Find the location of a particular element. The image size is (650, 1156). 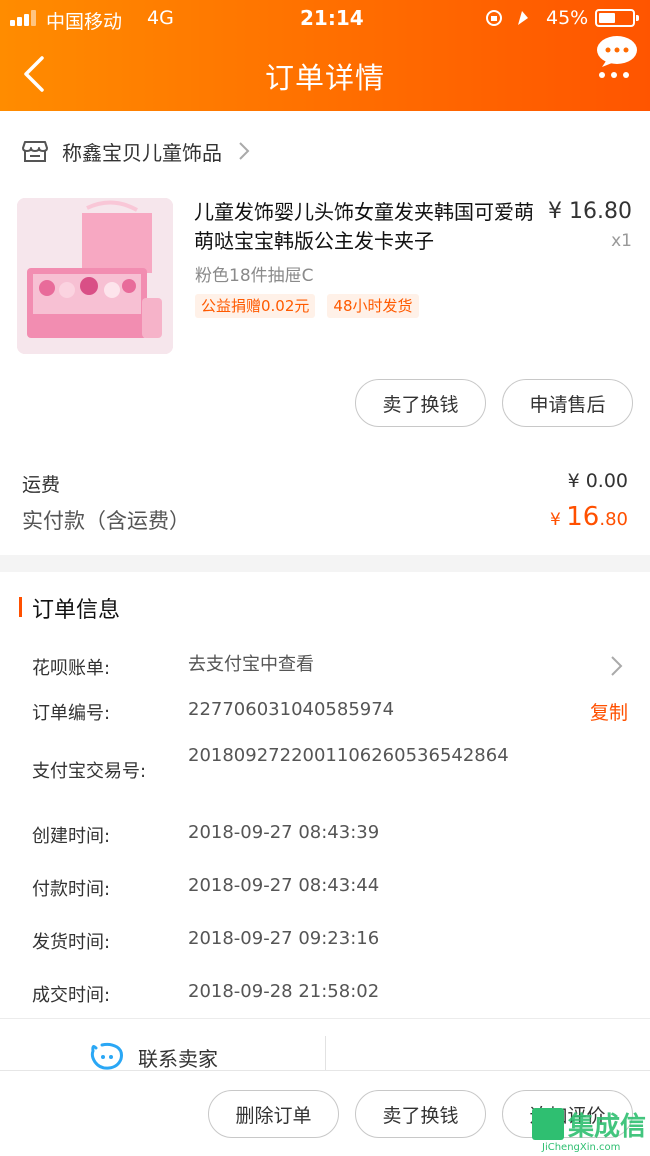

section-accent-bar is located at coordinates (20, 607).